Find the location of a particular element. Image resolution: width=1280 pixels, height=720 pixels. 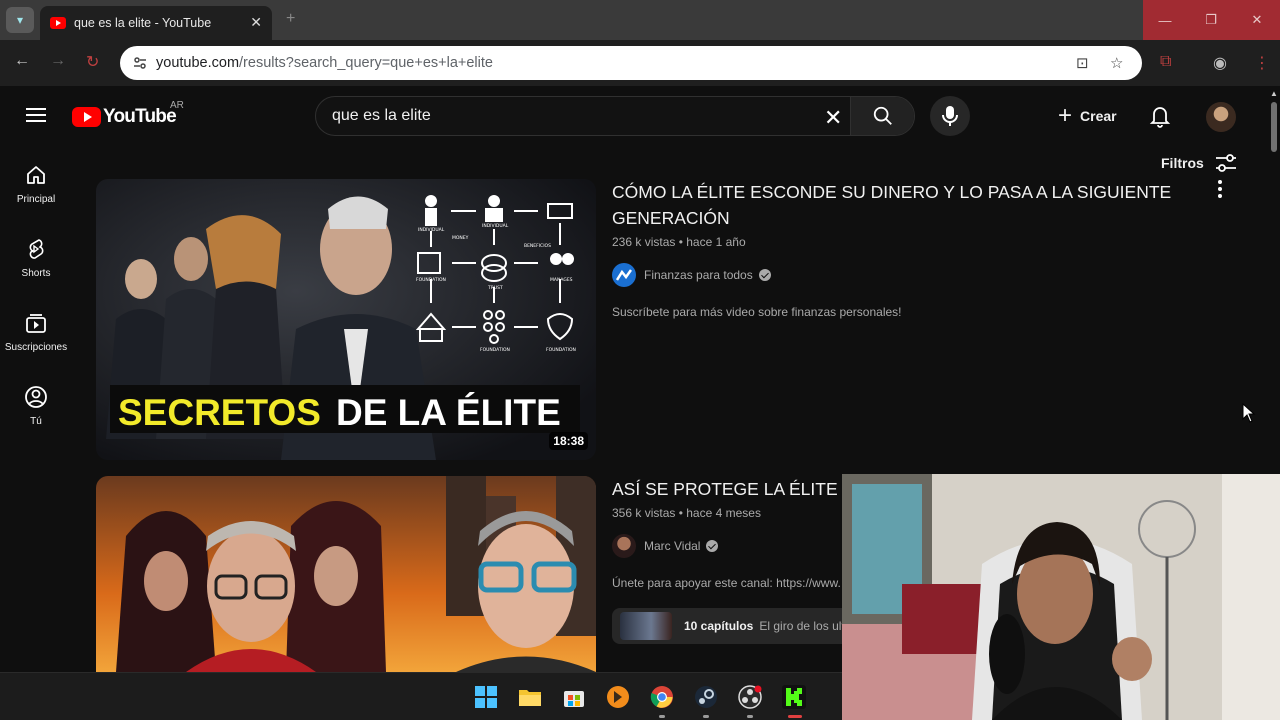

sidebar-item-home: Principal is located at coordinates (36, 184).